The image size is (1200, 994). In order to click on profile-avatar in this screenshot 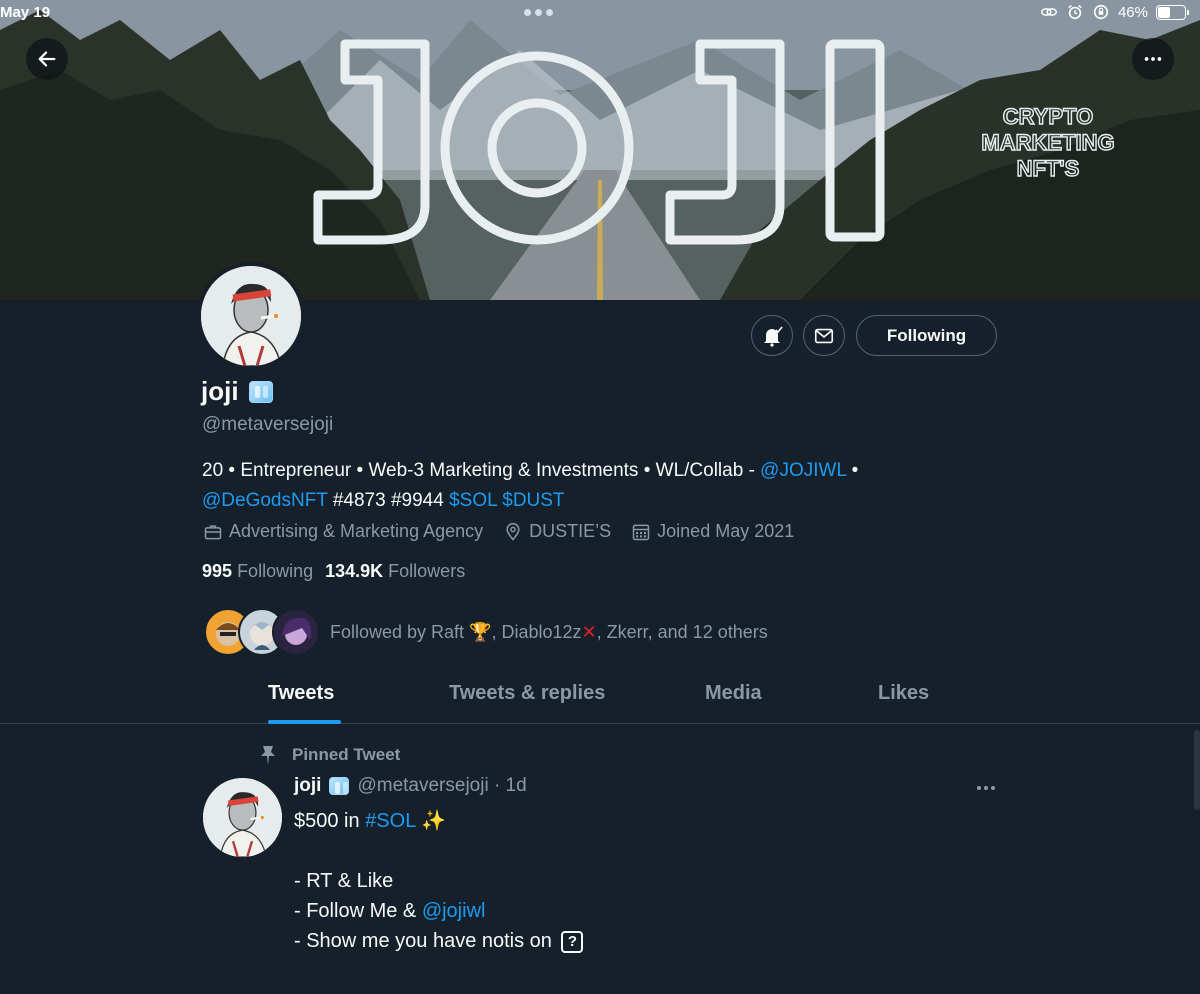, I will do `click(251, 316)`.